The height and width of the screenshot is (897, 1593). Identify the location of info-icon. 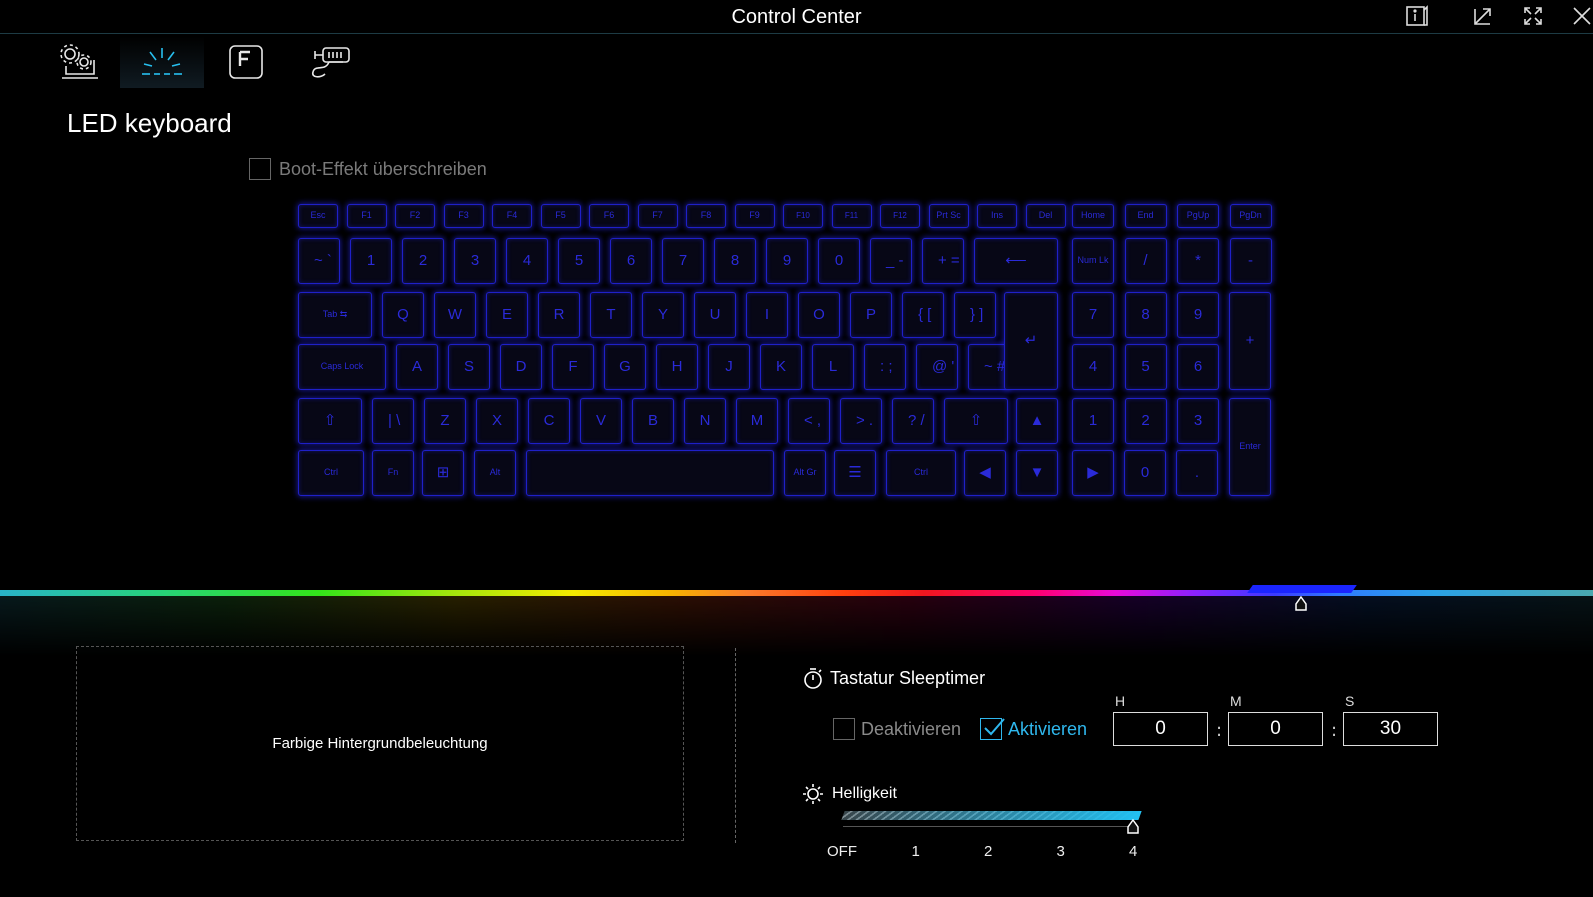
(1416, 16).